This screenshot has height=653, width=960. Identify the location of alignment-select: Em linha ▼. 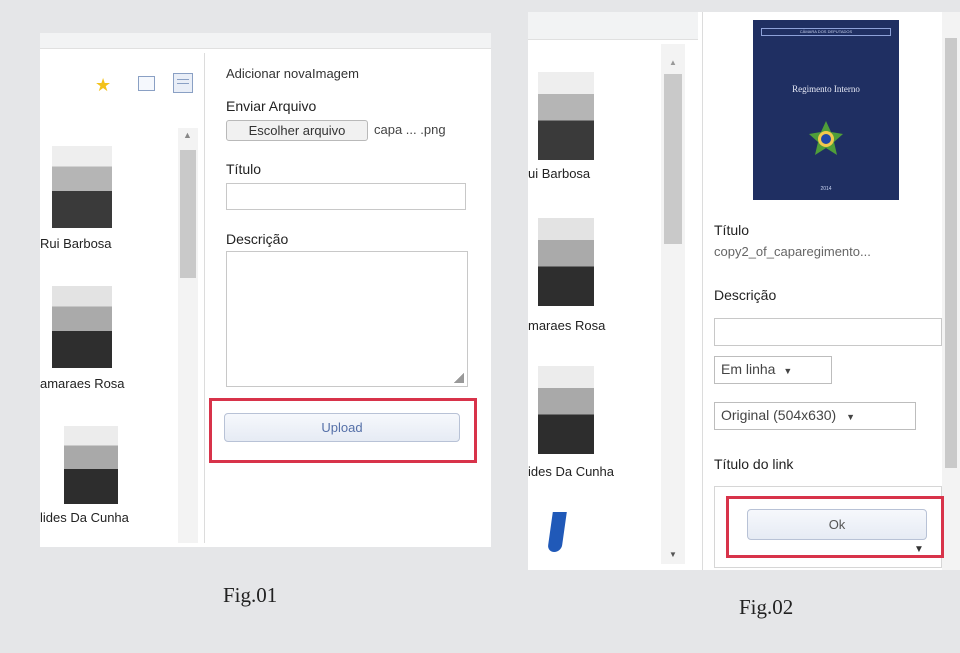
(773, 370).